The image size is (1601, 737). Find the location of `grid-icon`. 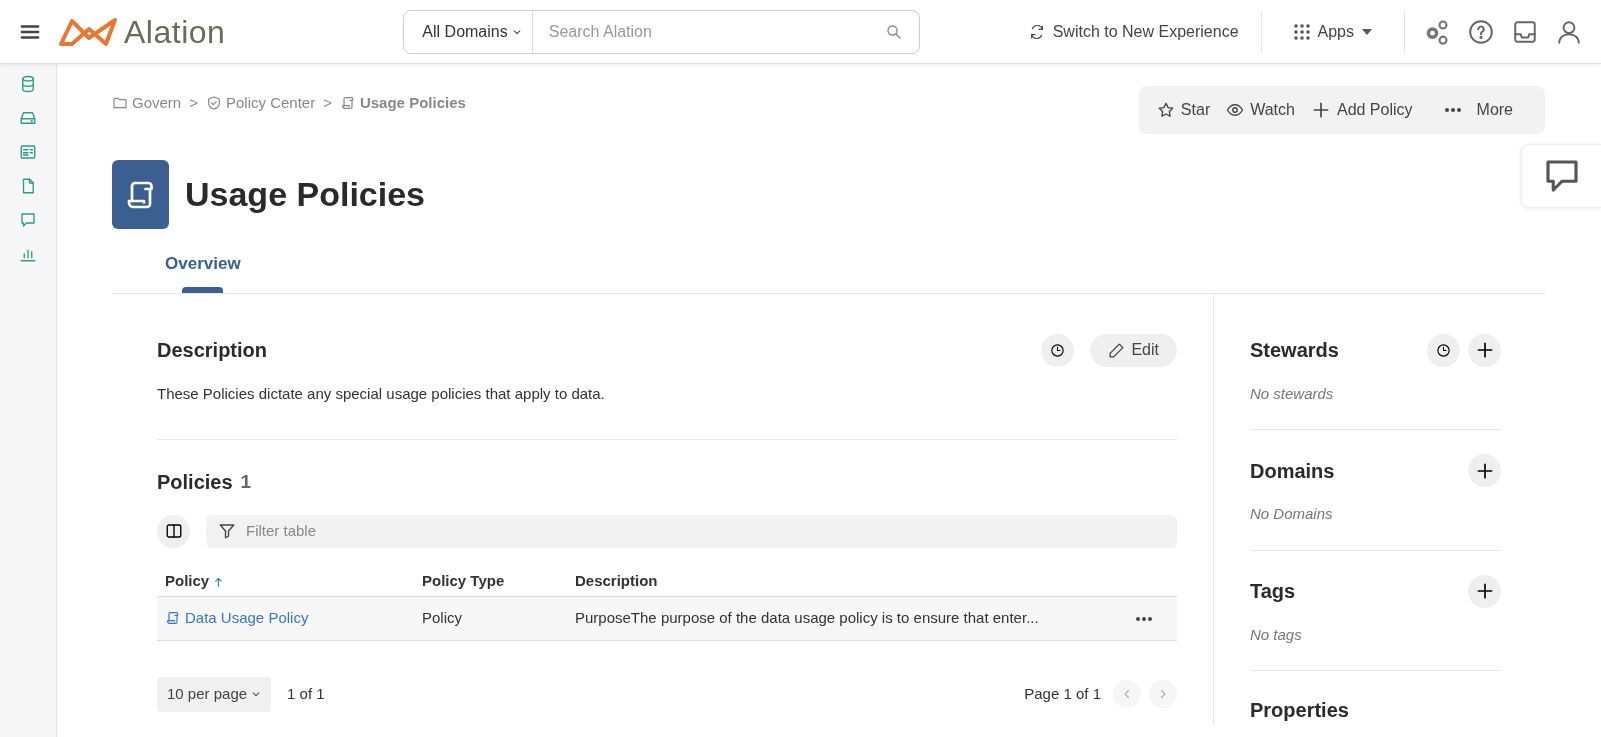

grid-icon is located at coordinates (1301, 31).